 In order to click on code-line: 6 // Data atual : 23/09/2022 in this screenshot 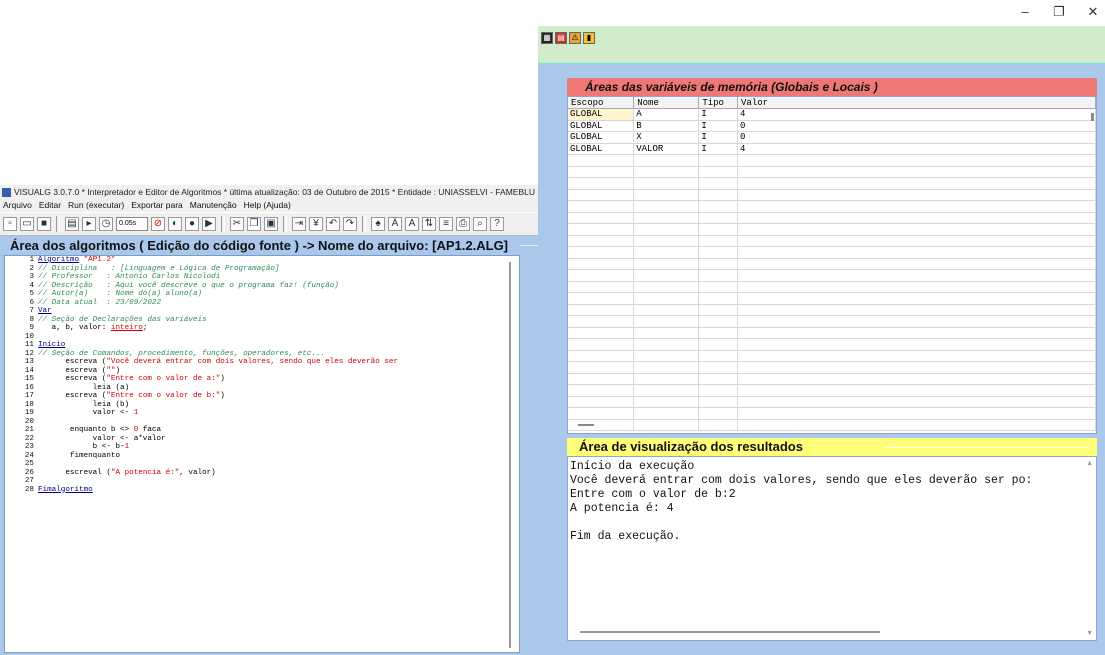, I will do `click(262, 303)`.